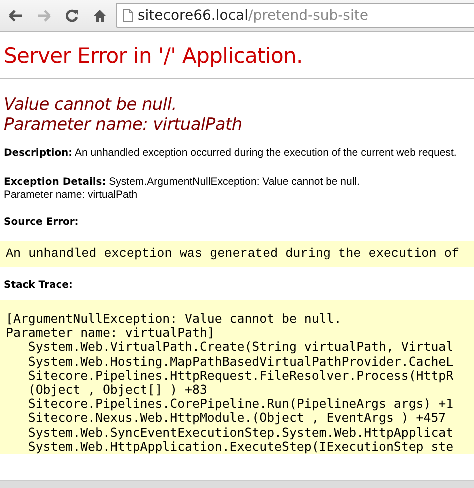  Describe the element at coordinates (117, 390) in the screenshot. I see `stack-trace-line: (Object , Object[] ) +83` at that location.